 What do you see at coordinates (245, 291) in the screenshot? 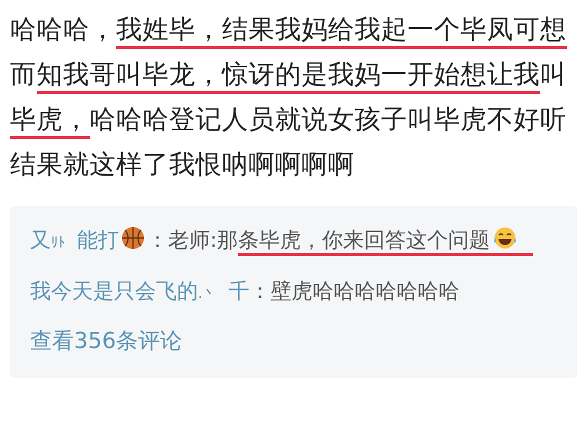
I see `reply-text: 我今天是只会飞的.丶 千：壁虎哈哈哈哈哈哈哈` at bounding box center [245, 291].